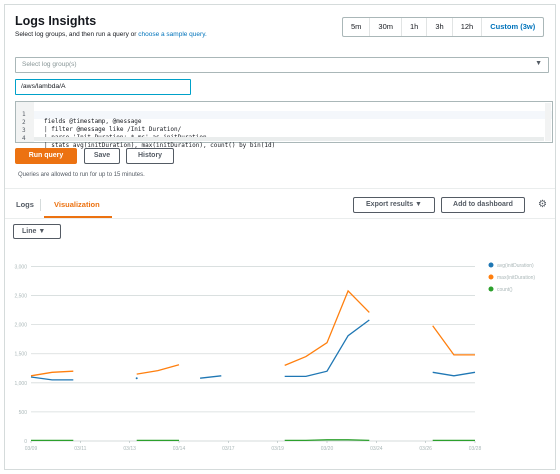  Describe the element at coordinates (20, 326) in the screenshot. I see `y-tick-label: 2,000` at that location.